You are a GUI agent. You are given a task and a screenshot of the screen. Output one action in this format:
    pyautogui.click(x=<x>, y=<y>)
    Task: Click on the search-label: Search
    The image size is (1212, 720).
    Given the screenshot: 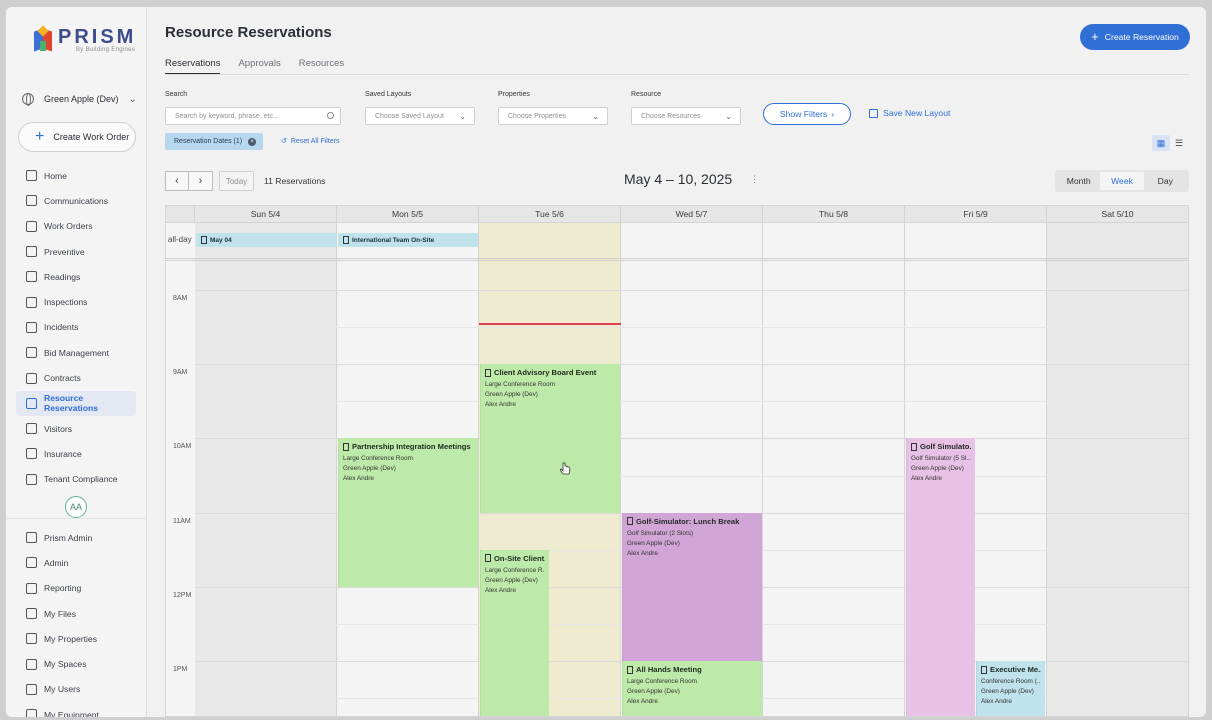 What is the action you would take?
    pyautogui.click(x=176, y=94)
    